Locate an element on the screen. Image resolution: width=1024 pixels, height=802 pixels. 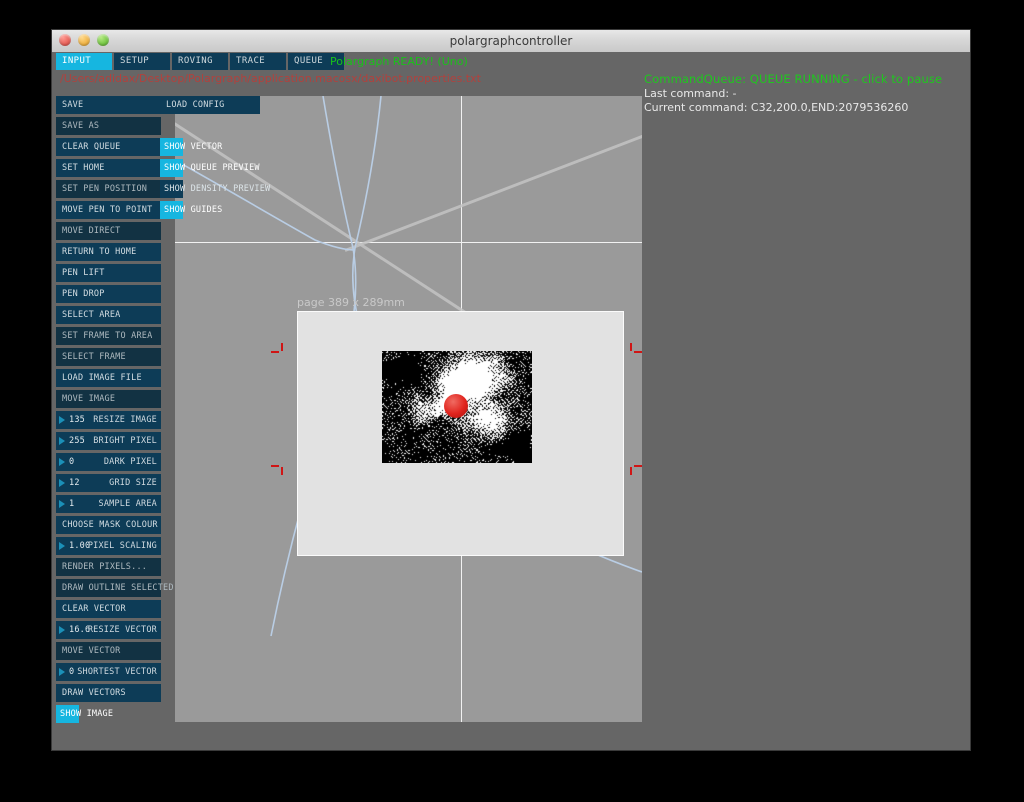
toggle-label: SHOW IMAGE is located at coordinates (87, 714).